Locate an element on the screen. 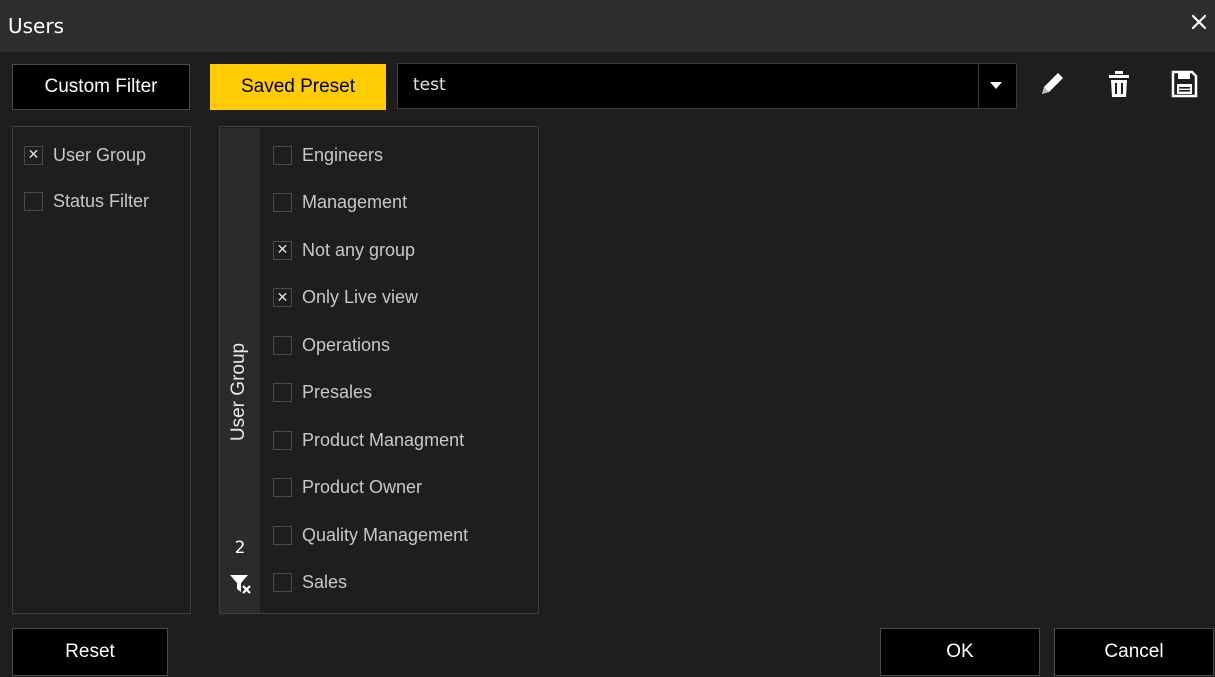 The height and width of the screenshot is (677, 1215). filter-list-panel: ✕ User Group Status Filter is located at coordinates (101, 370).